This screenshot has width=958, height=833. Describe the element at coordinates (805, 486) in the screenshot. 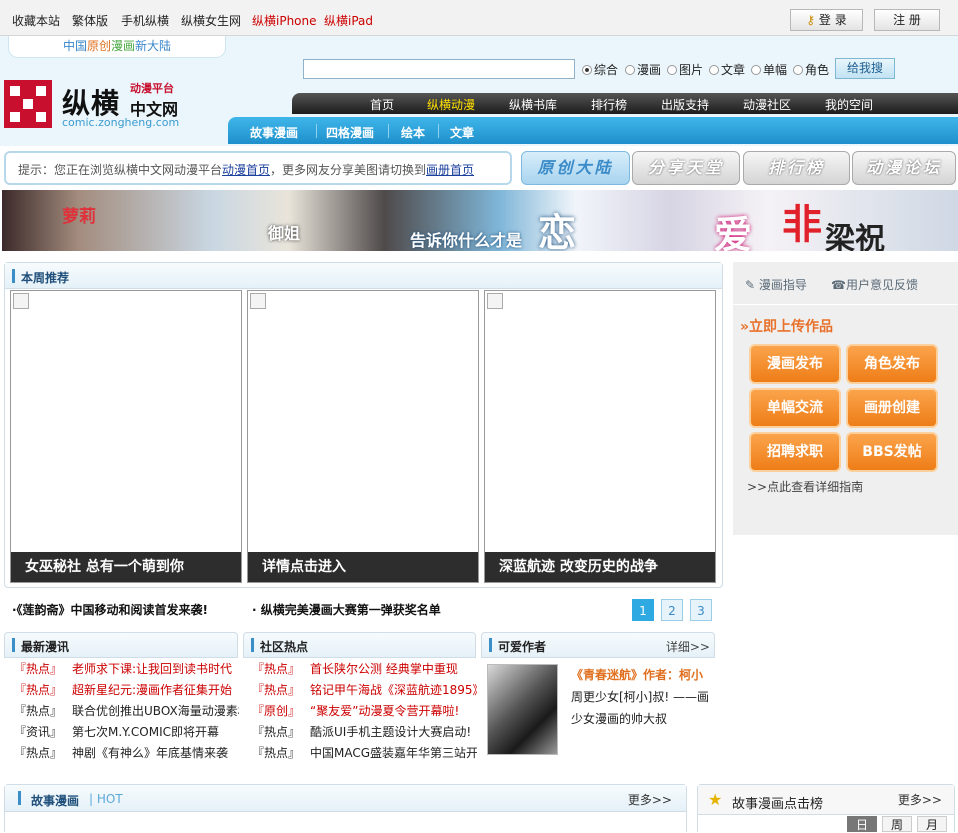

I see `detail-guide-link: >>点此查看详细指南` at that location.